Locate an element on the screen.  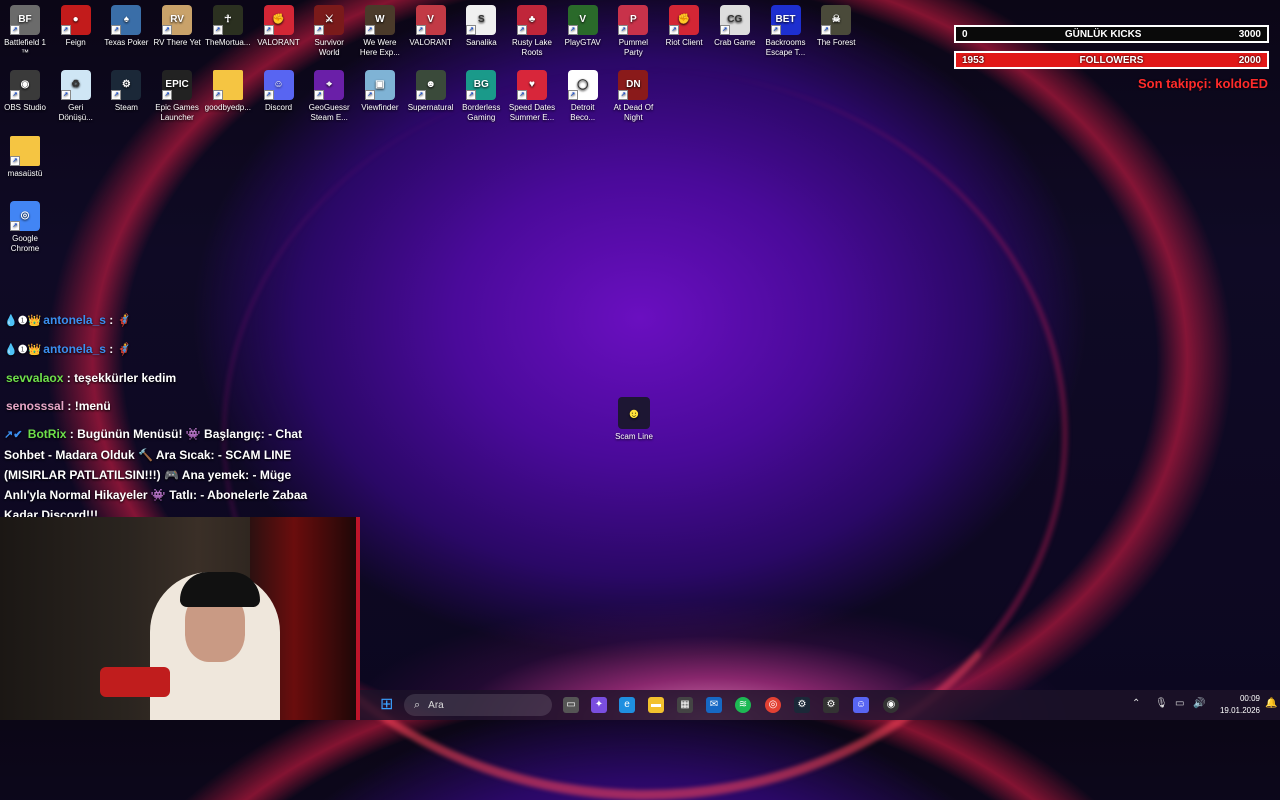
windows-start-icon: ⊞ is located at coordinates (388, 705).